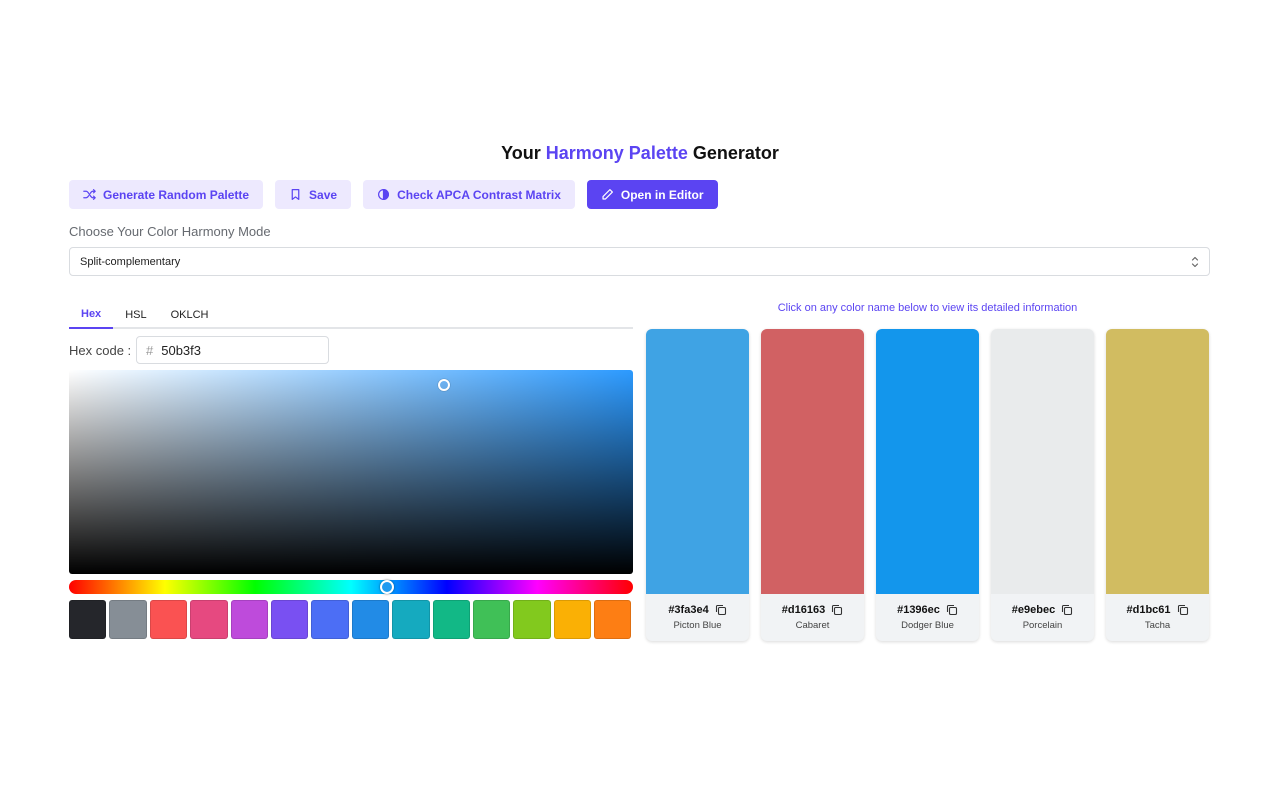  I want to click on palette-color-card: #d16163 Cabaret, so click(812, 485).